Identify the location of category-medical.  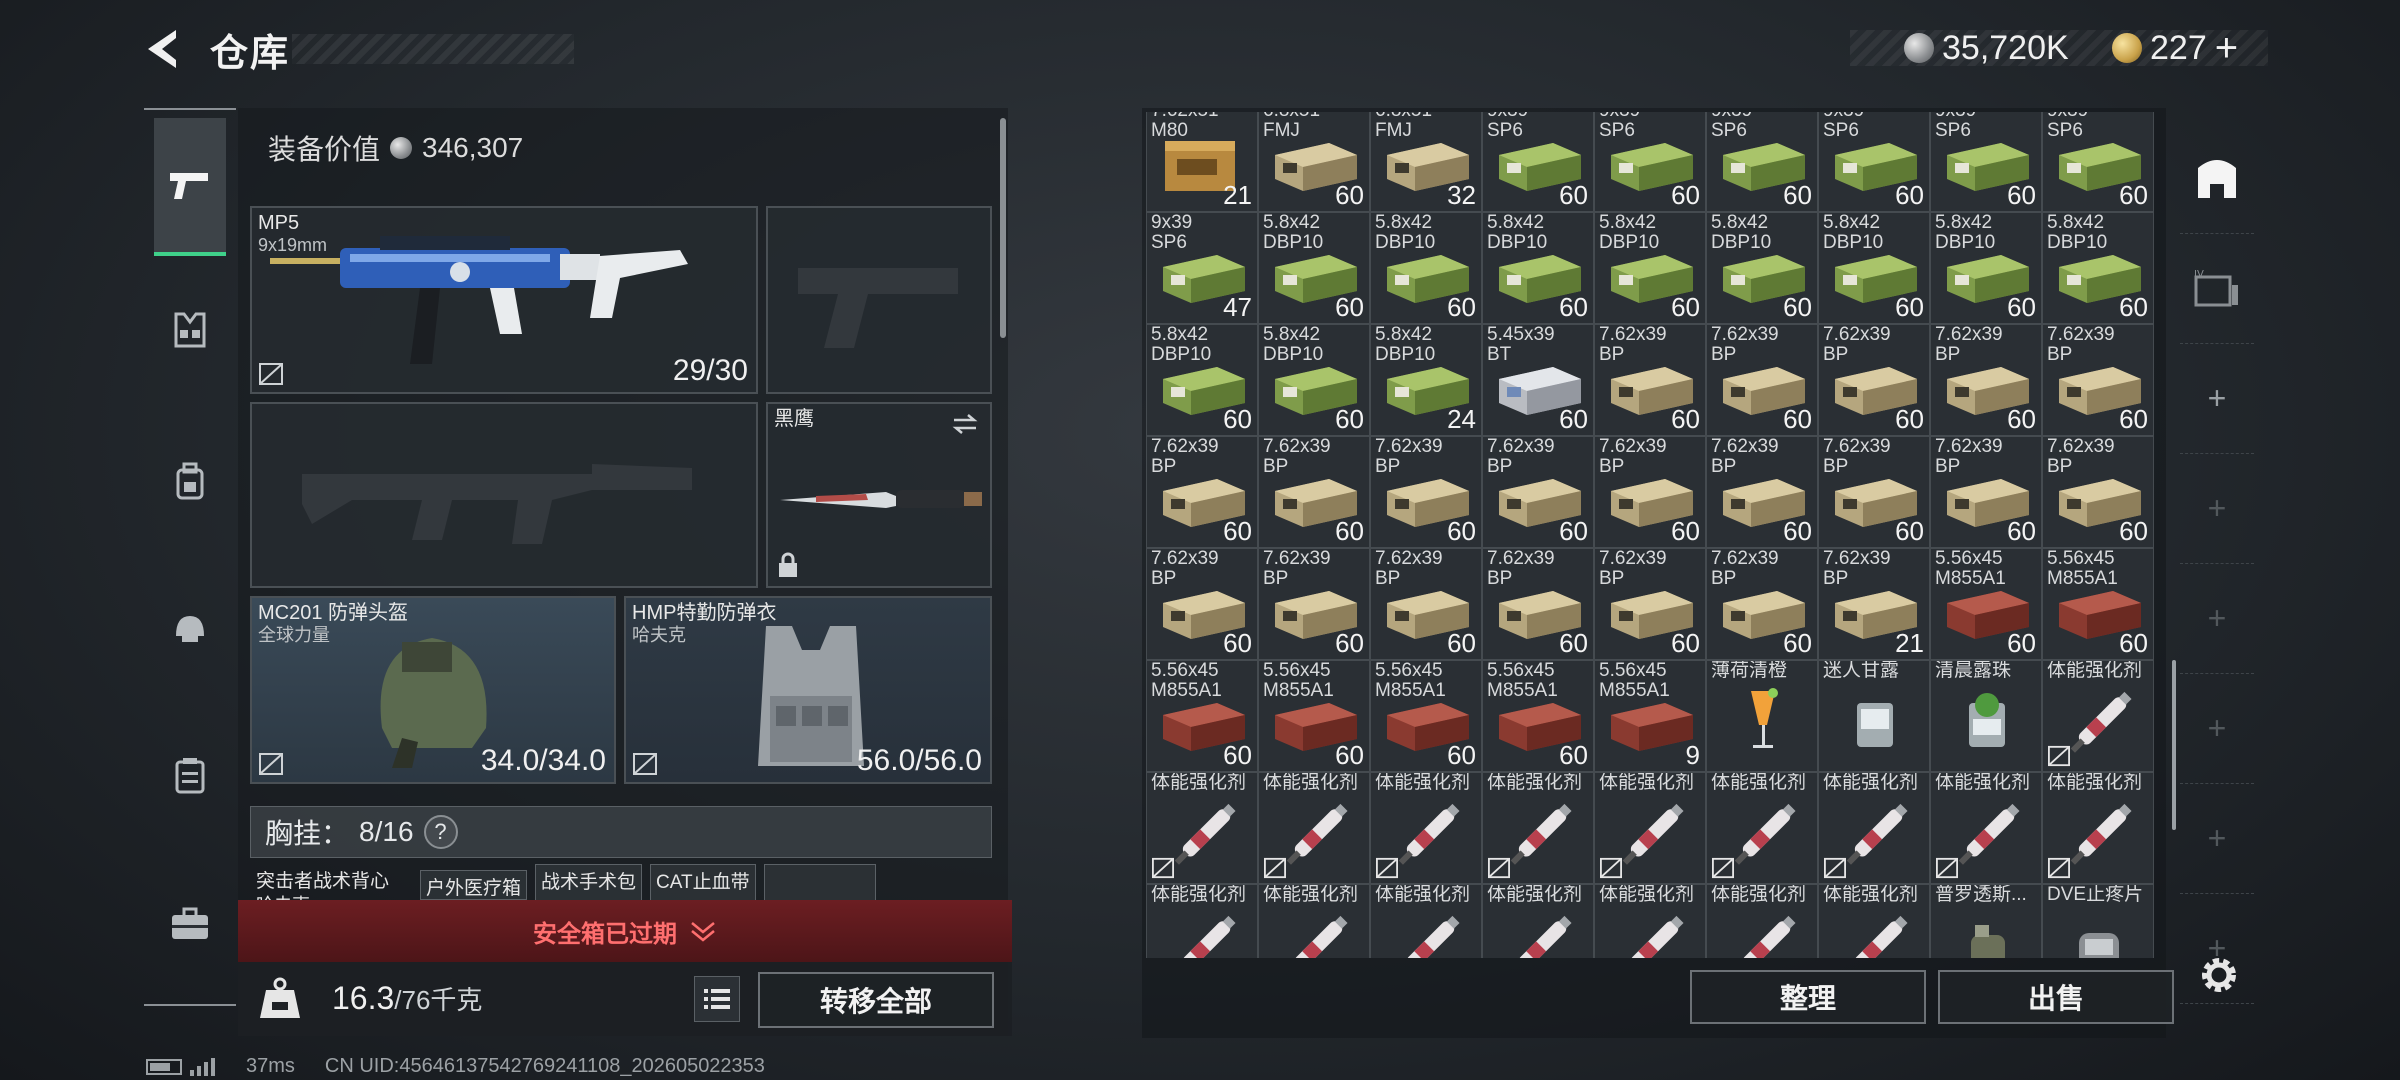
(190, 776).